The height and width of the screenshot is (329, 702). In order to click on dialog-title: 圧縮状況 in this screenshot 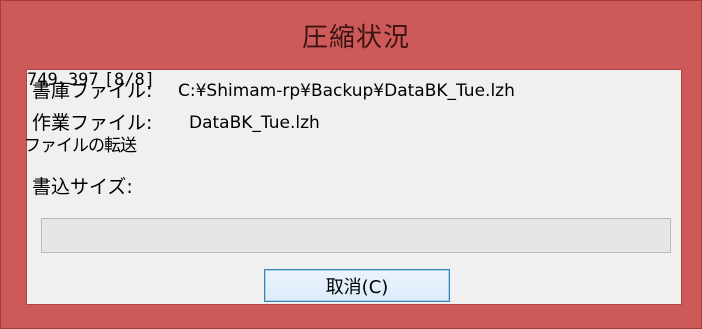, I will do `click(355, 37)`.